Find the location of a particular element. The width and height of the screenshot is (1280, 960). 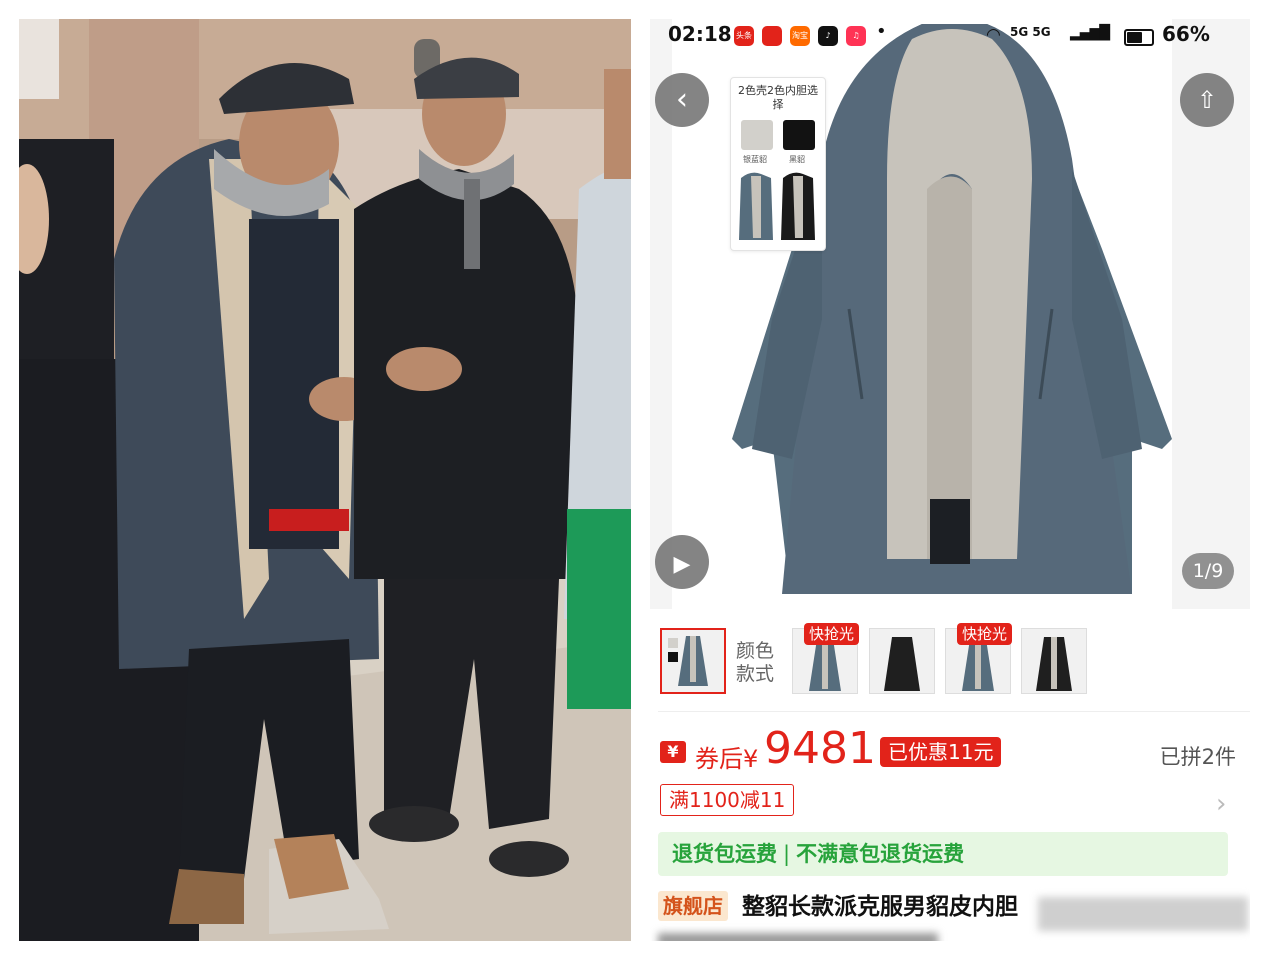

chevron-left-icon: ‹ is located at coordinates (682, 99).